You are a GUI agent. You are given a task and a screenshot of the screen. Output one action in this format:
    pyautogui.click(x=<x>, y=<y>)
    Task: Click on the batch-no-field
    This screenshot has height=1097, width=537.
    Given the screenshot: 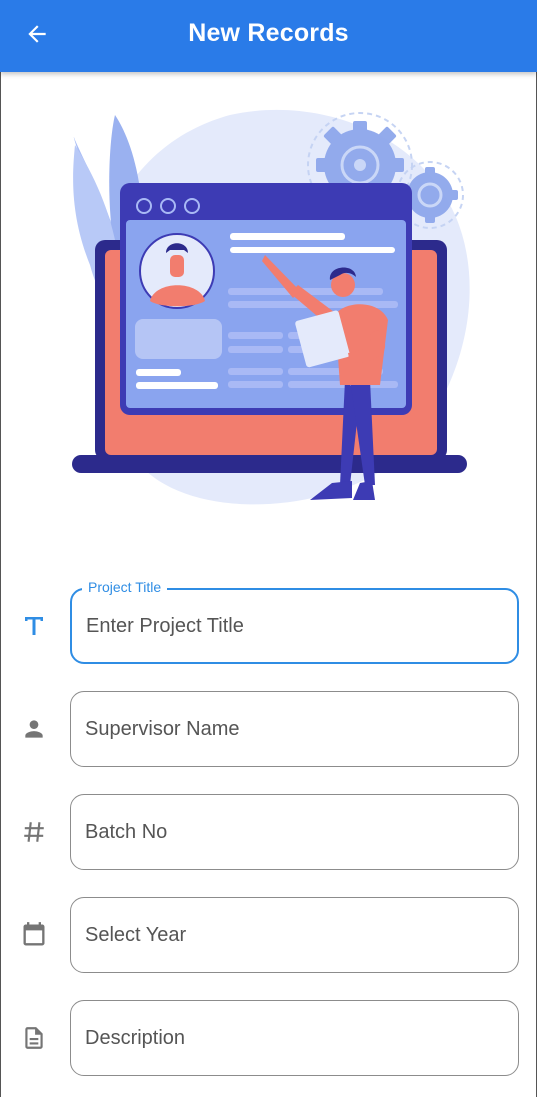 What is the action you would take?
    pyautogui.click(x=294, y=832)
    